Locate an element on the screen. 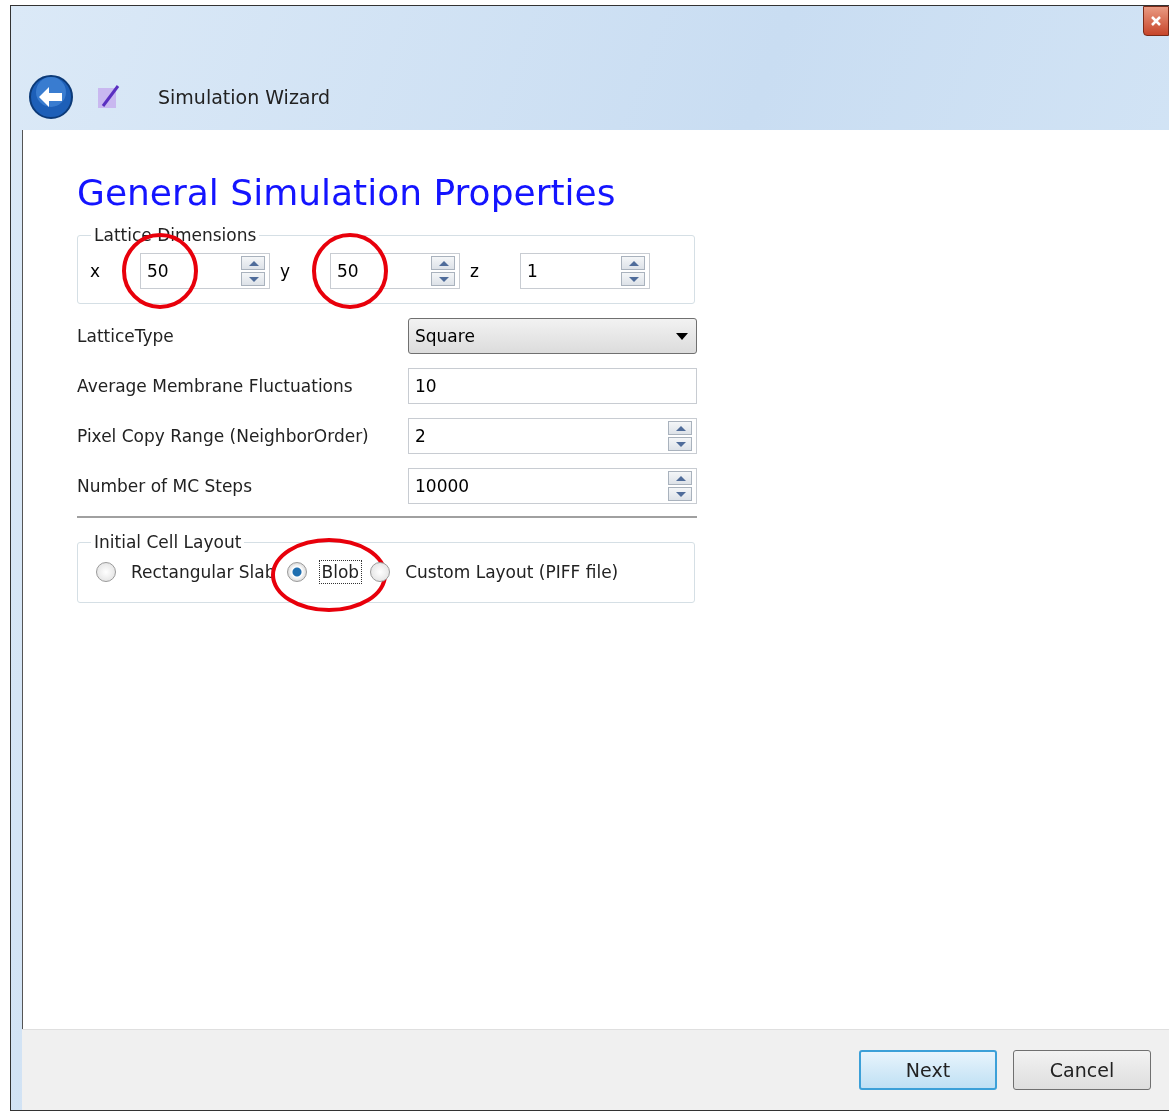 The width and height of the screenshot is (1169, 1116). spin-field: 1 is located at coordinates (585, 271).